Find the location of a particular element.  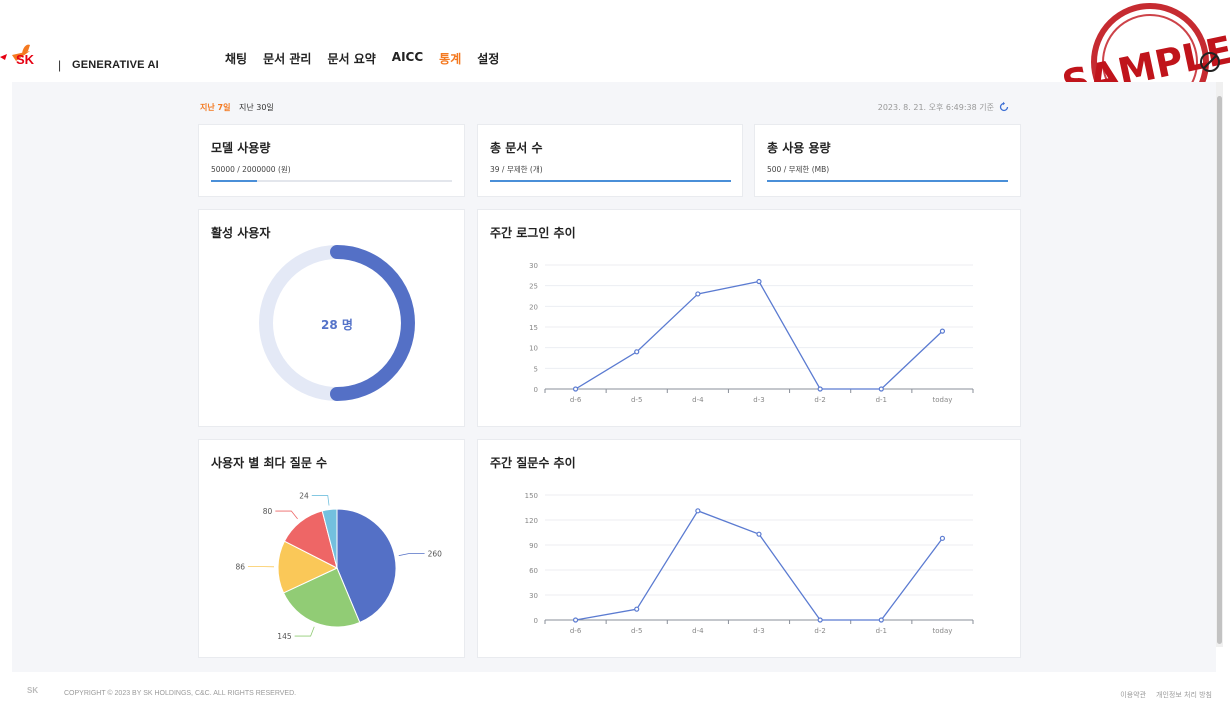

card-title: 총 사용 용량 is located at coordinates (799, 148).